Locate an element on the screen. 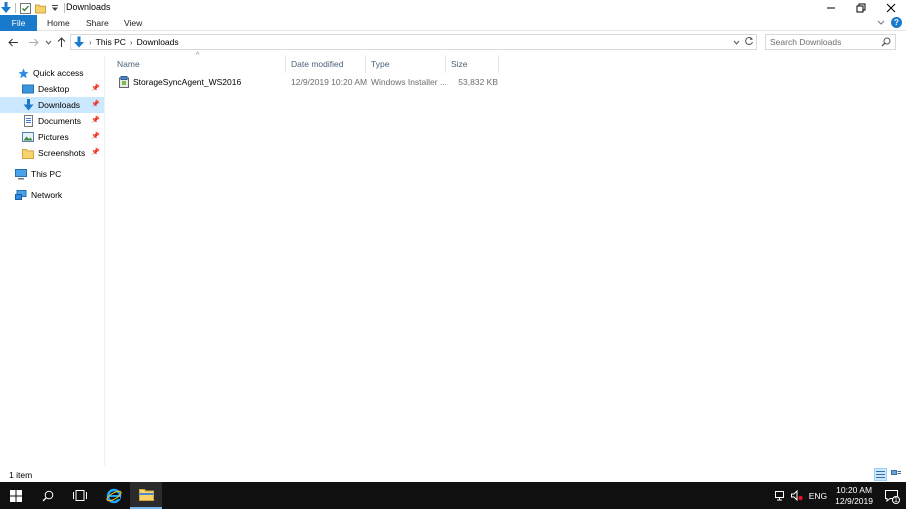 This screenshot has height=509, width=906. nav-item-pictures: Pictures 📌 is located at coordinates (52, 137).